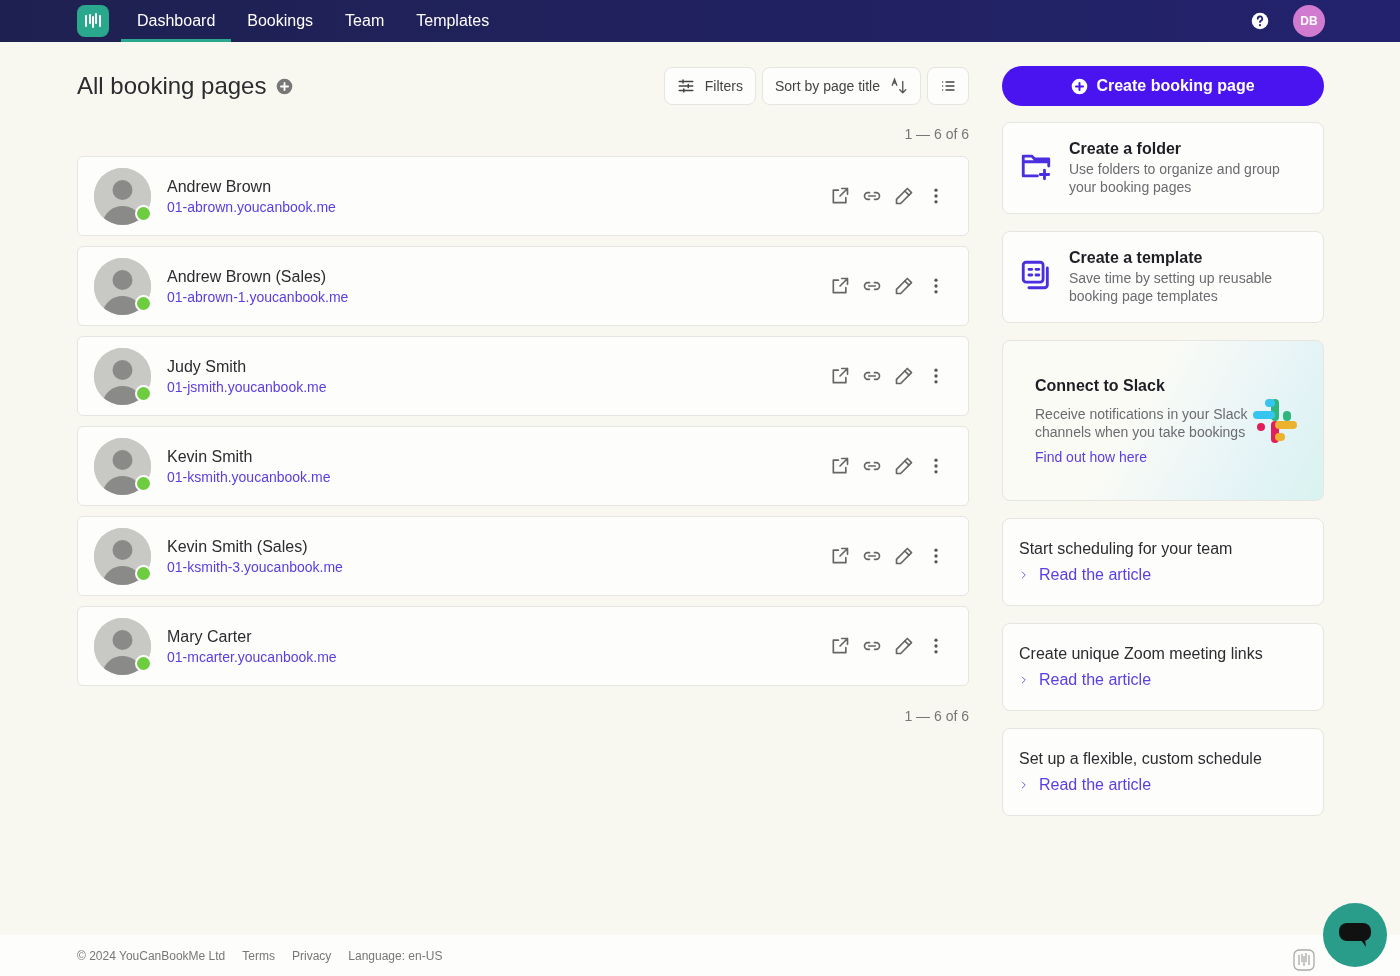 The image size is (1400, 976). What do you see at coordinates (176, 21) in the screenshot?
I see `nav-tab: Dashboard` at bounding box center [176, 21].